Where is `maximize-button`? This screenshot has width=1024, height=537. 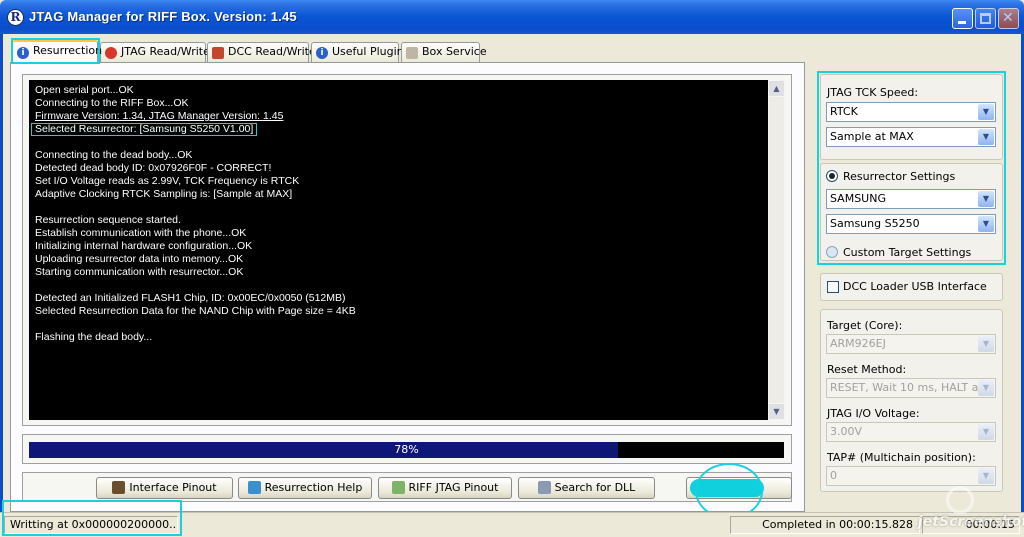 maximize-button is located at coordinates (985, 18).